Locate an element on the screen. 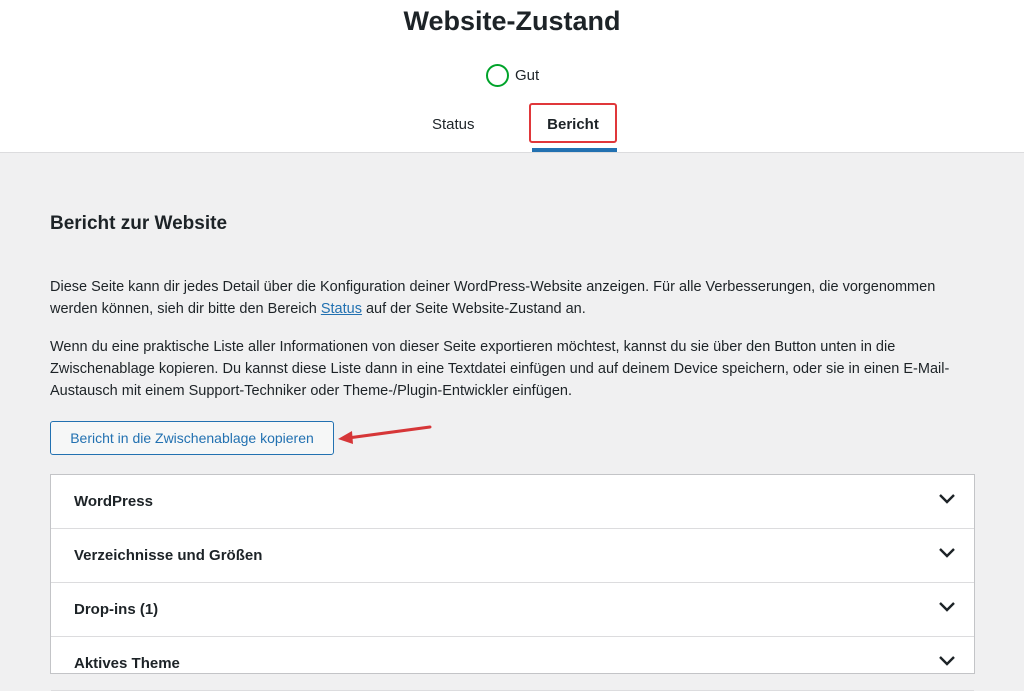 The image size is (1024, 691). page-title: Website-Zustand is located at coordinates (512, 21).